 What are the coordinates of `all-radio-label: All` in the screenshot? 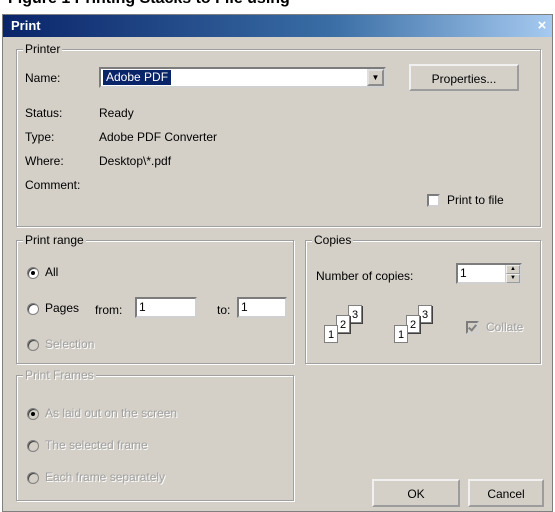 It's located at (51, 272).